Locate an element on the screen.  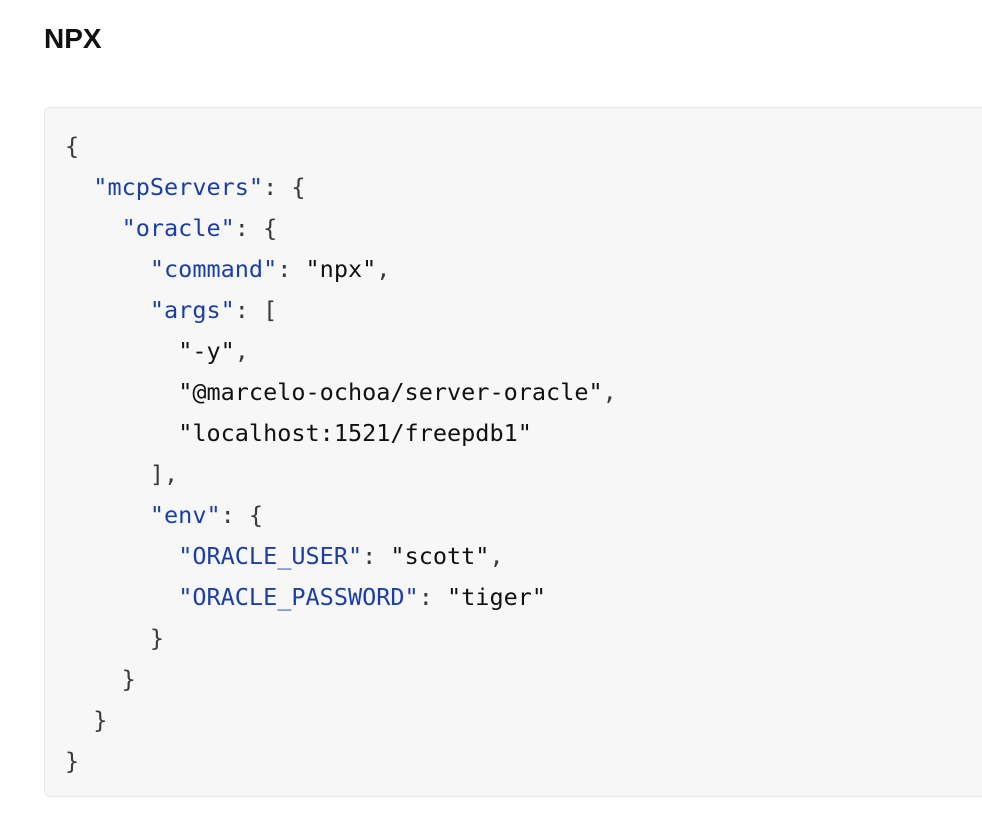
json-string-token: "tiger" is located at coordinates (497, 597).